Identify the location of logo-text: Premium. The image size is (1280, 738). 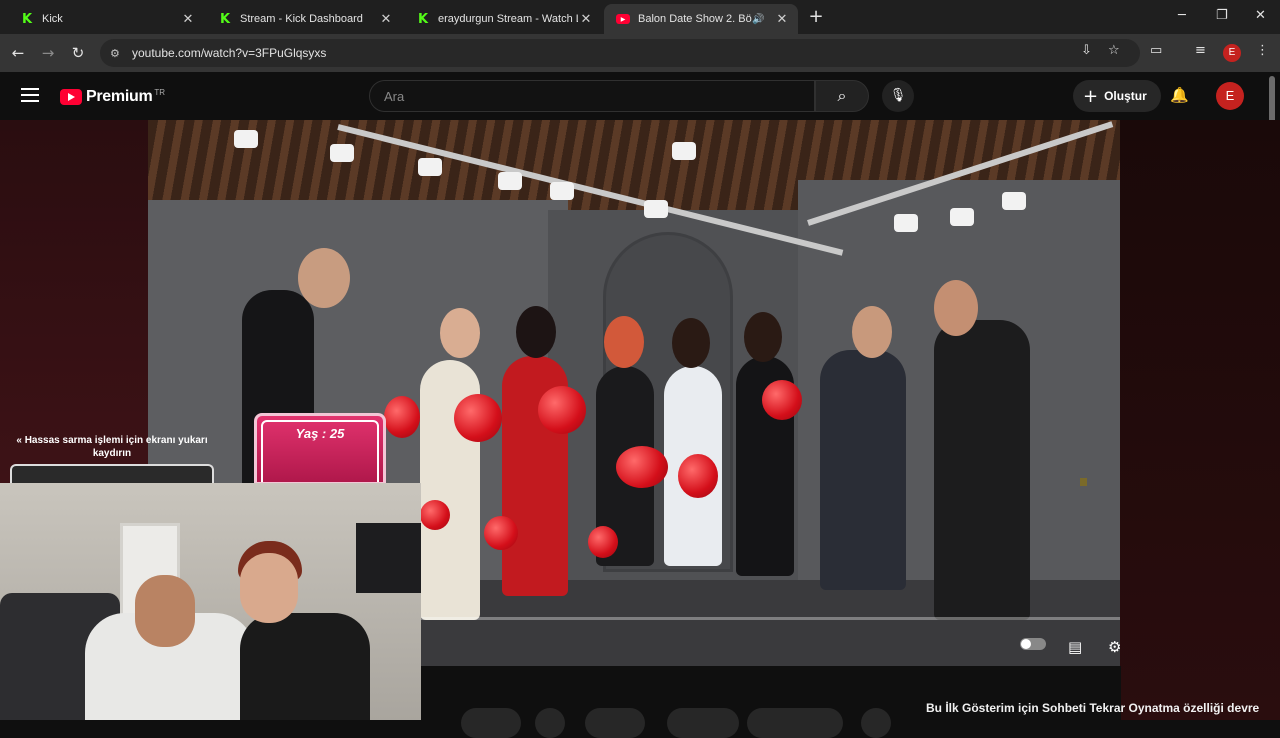
(119, 96).